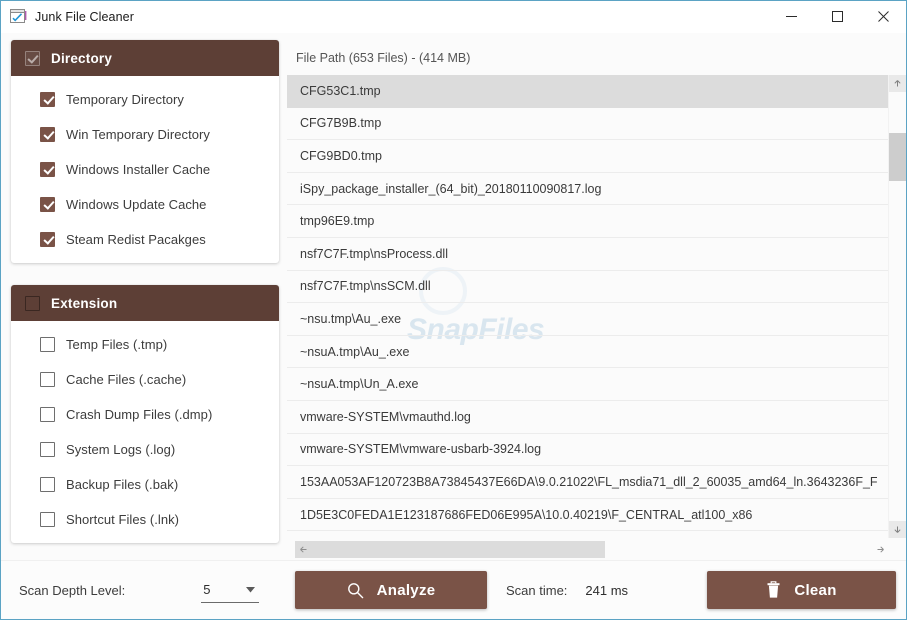 Image resolution: width=907 pixels, height=620 pixels. I want to click on trash-icon, so click(773, 589).